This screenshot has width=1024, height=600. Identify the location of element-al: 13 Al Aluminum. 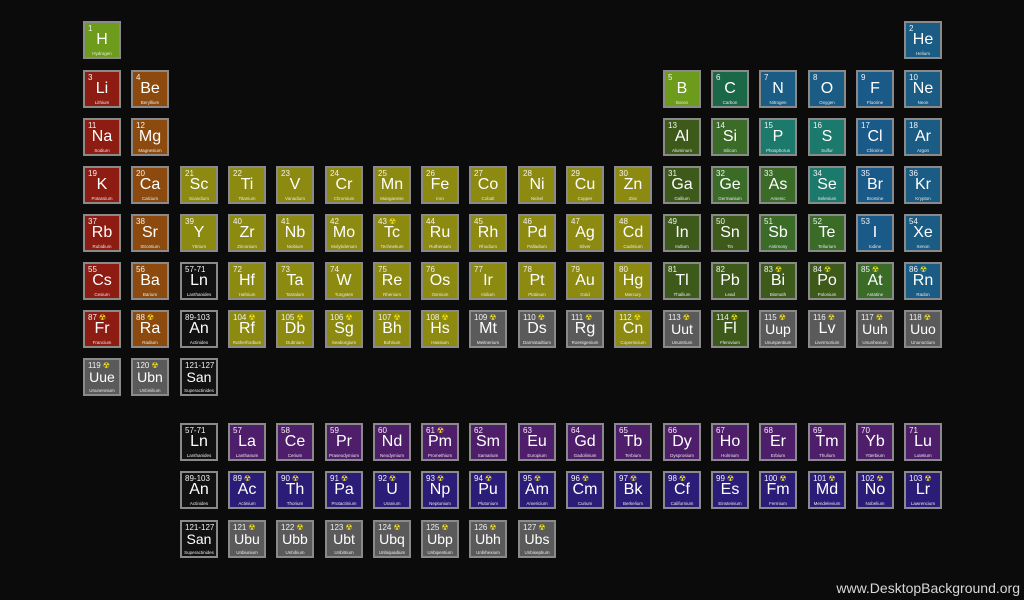
(682, 137).